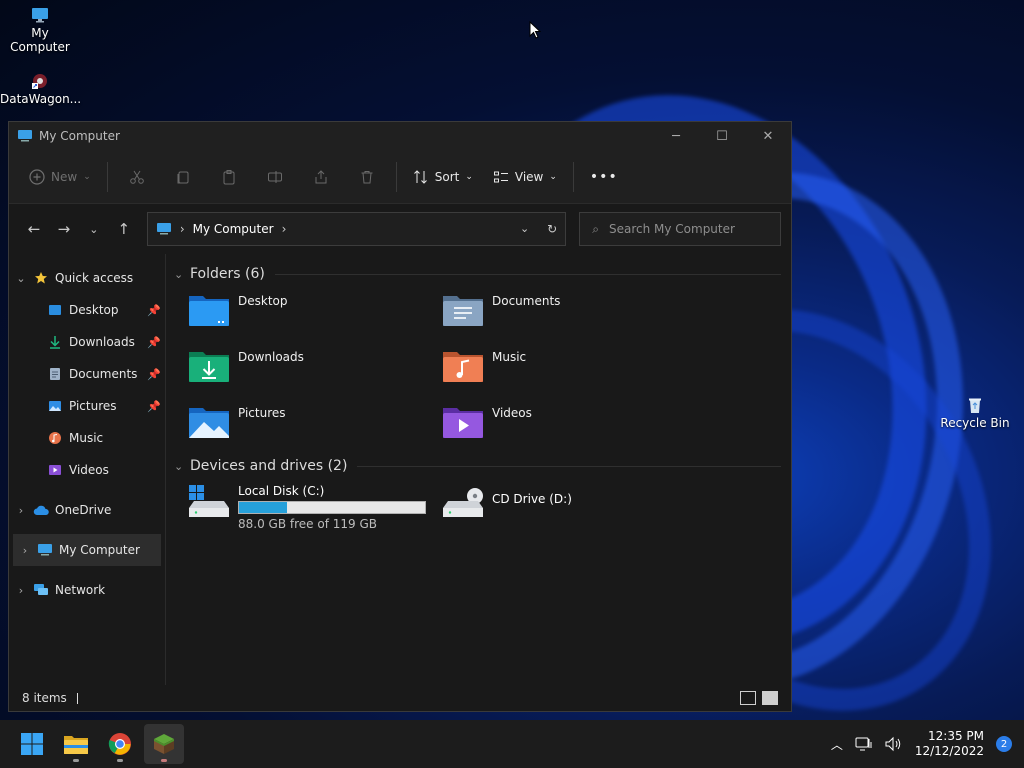 This screenshot has height=768, width=1024. Describe the element at coordinates (524, 229) in the screenshot. I see `address-history-dropdown-icon: ⌄` at that location.